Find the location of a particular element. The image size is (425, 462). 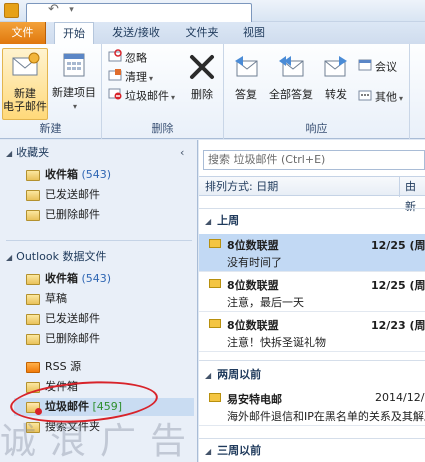

tab-home: 开始 is located at coordinates (74, 33).